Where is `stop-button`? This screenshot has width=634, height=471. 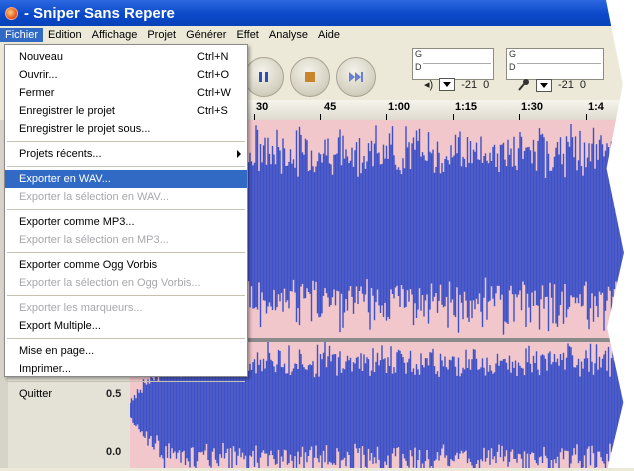 stop-button is located at coordinates (310, 77).